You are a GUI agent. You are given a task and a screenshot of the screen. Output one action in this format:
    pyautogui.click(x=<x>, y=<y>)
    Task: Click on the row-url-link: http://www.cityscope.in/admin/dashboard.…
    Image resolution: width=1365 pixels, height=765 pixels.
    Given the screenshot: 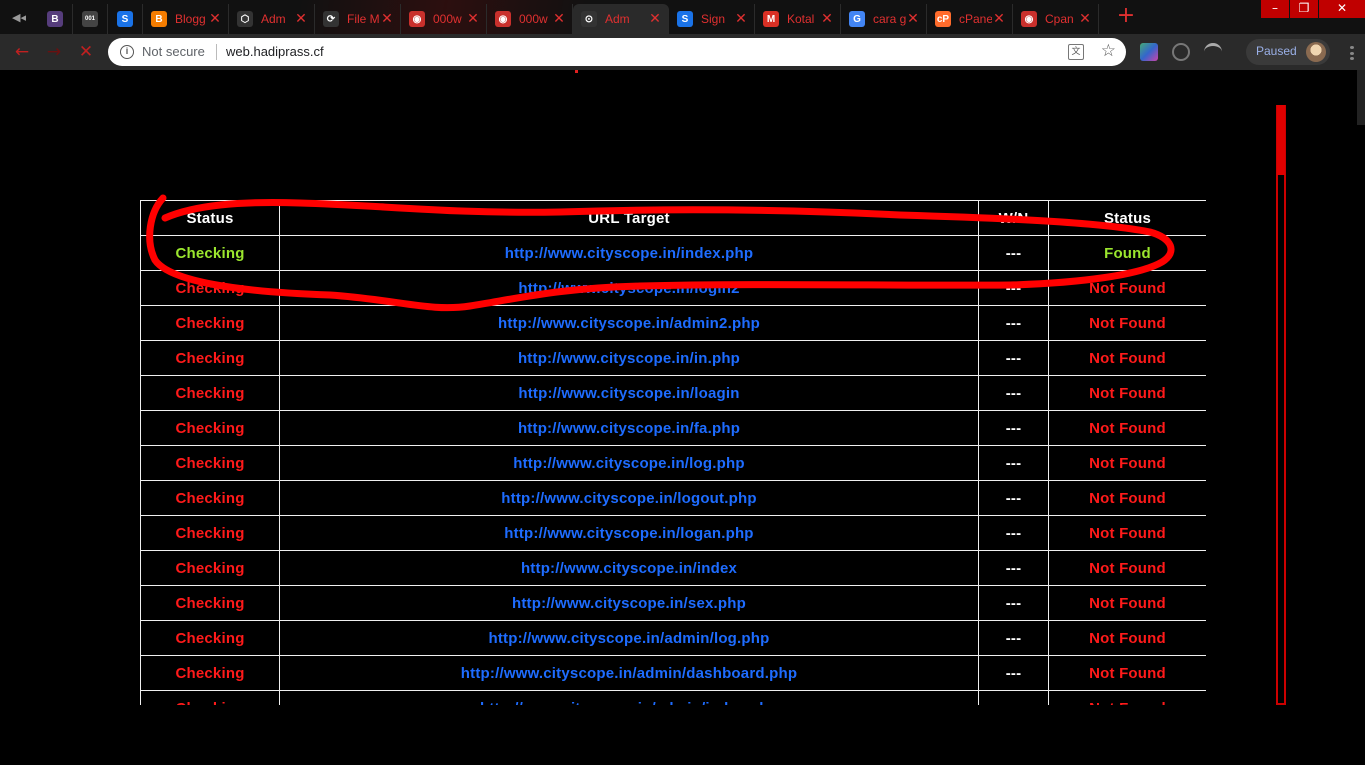 What is the action you would take?
    pyautogui.click(x=629, y=673)
    